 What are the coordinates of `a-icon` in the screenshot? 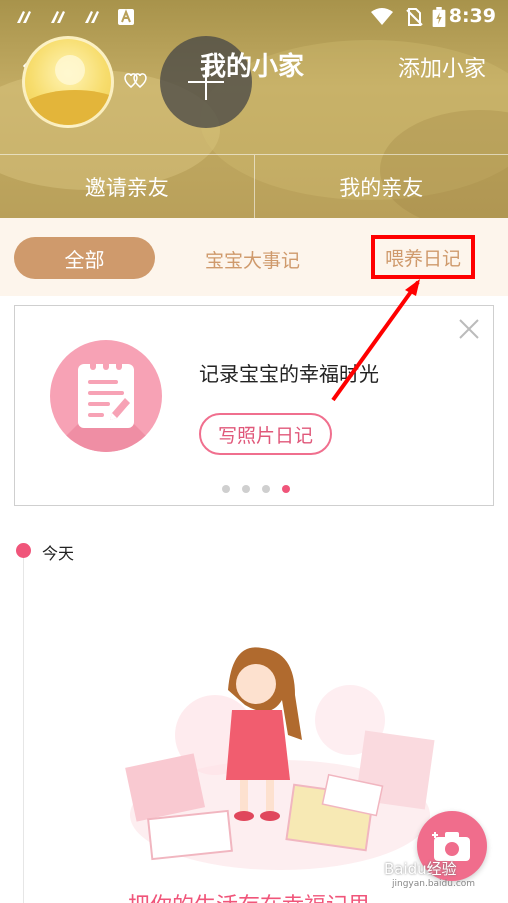 It's located at (126, 17).